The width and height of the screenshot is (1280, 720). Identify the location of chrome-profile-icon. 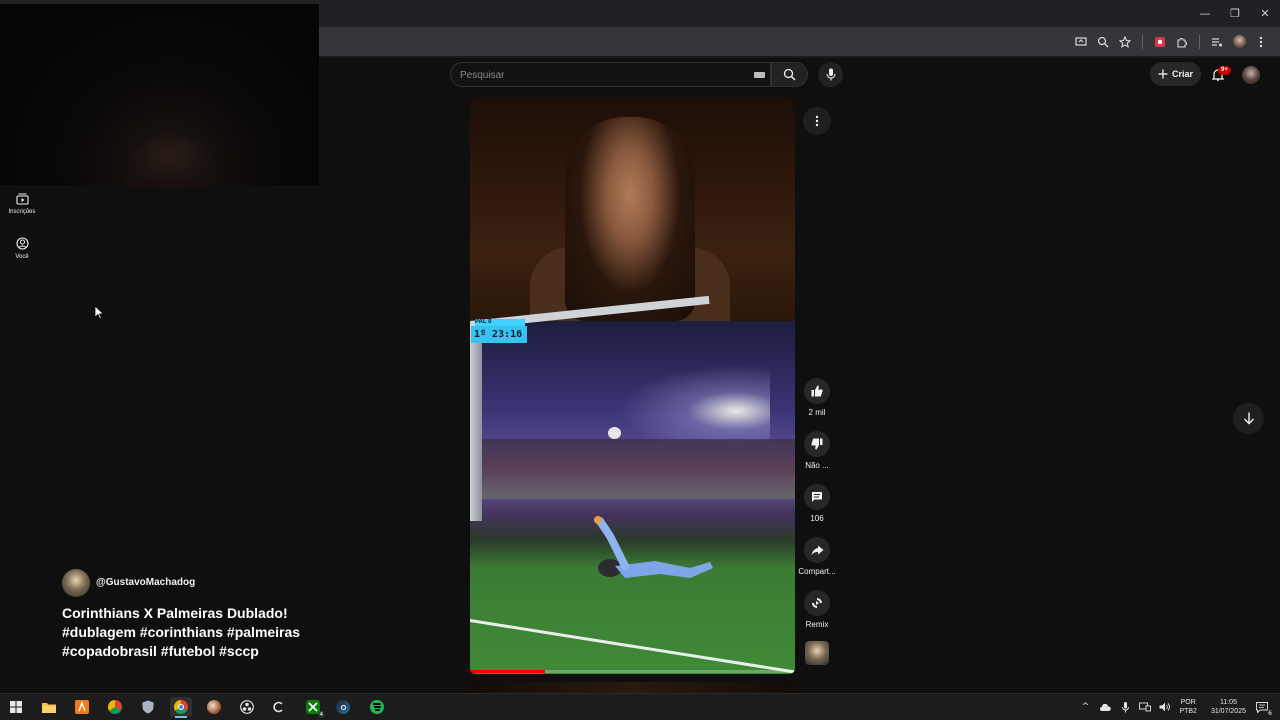
(115, 707).